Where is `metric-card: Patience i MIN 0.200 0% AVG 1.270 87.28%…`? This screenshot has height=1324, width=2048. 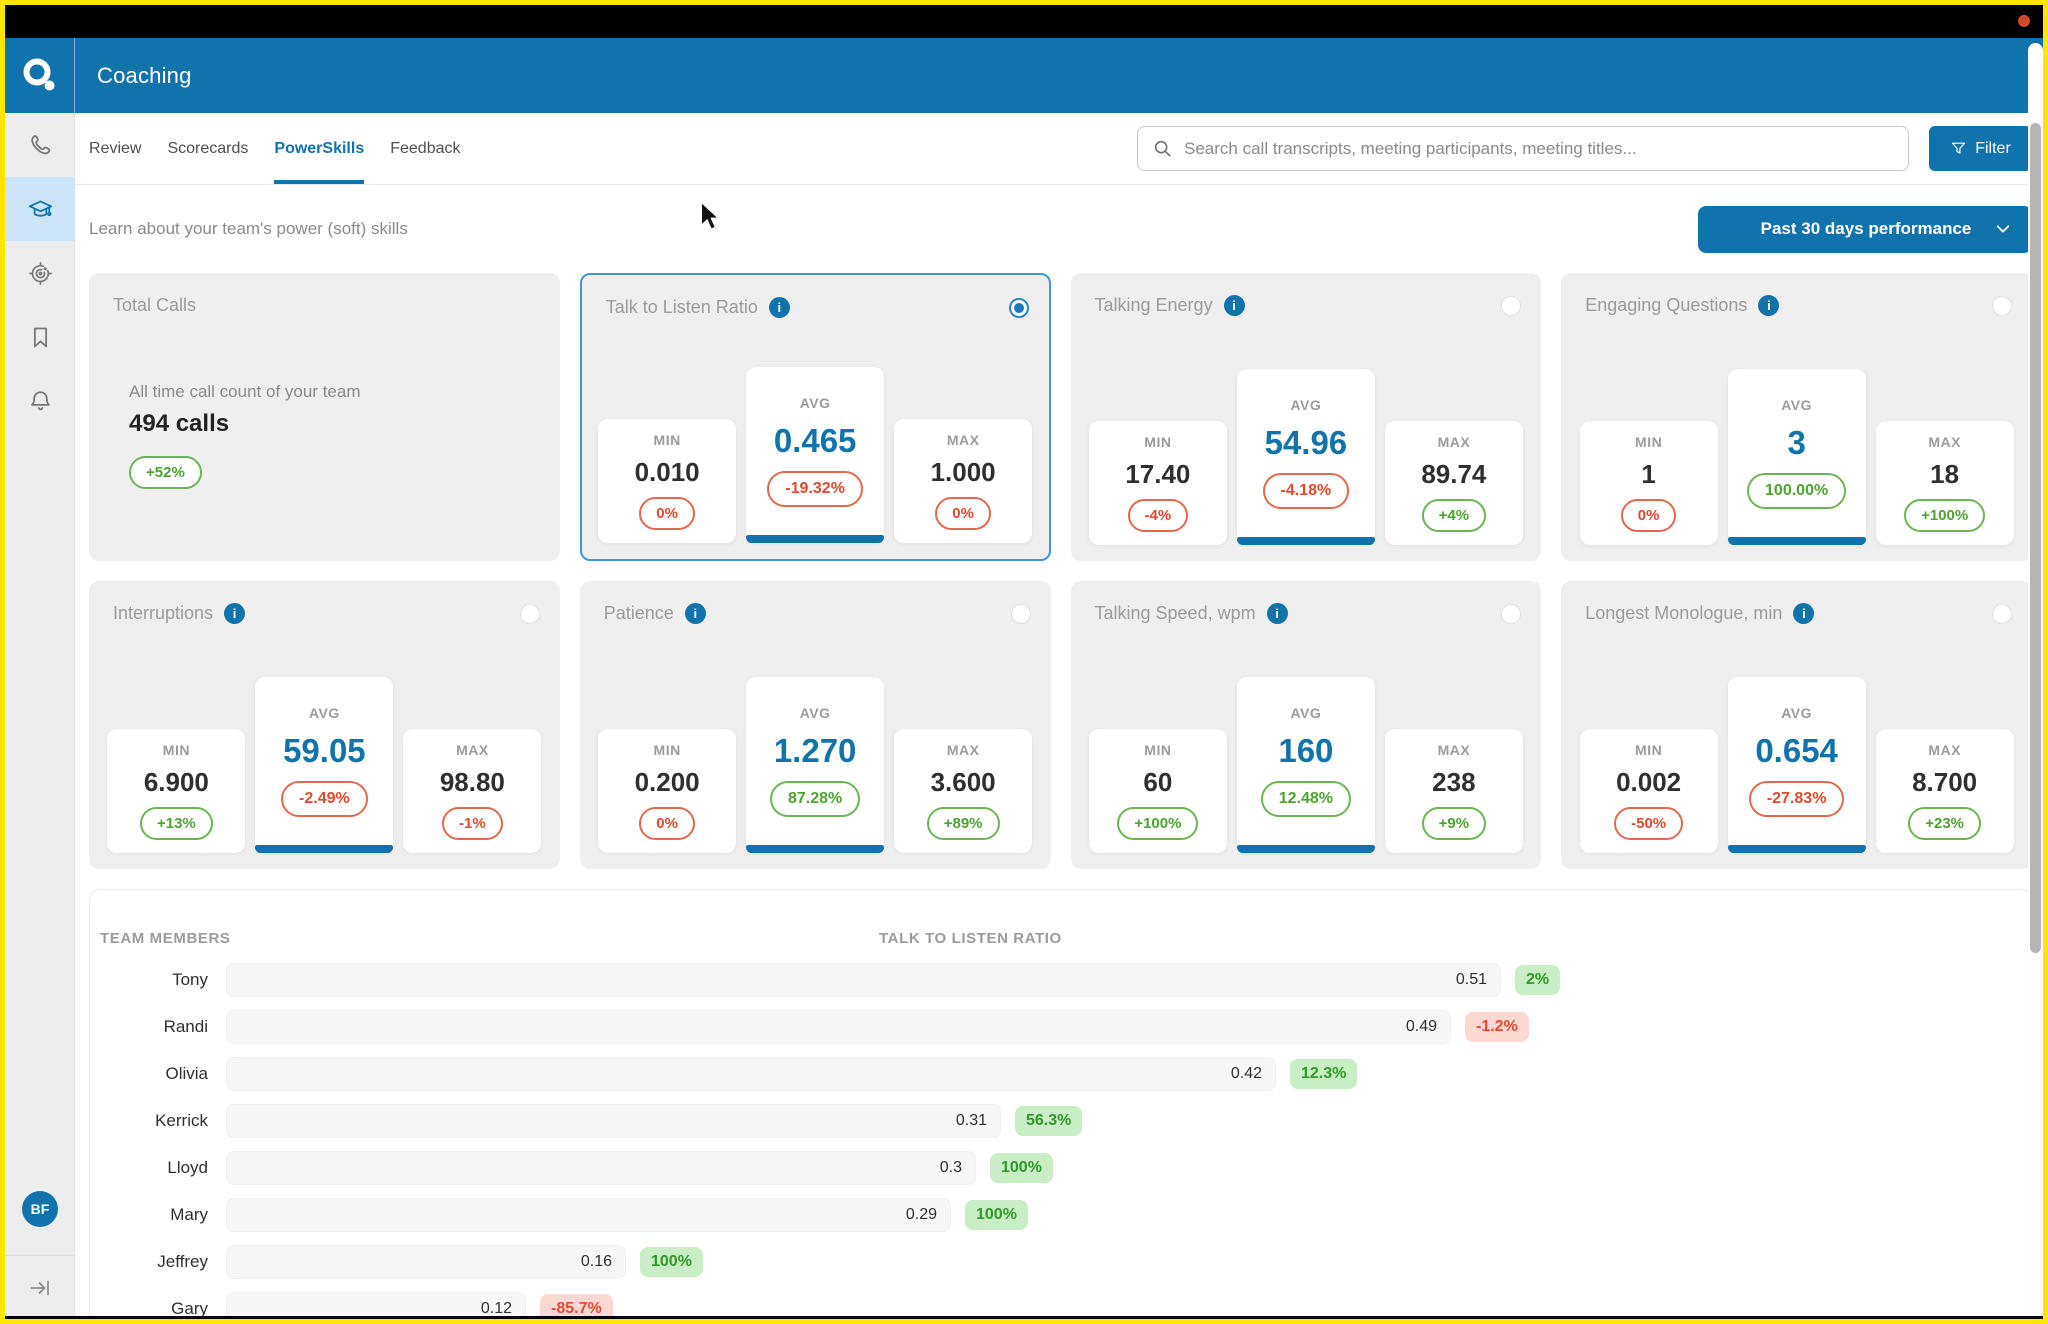
metric-card: Patience i MIN 0.200 0% AVG 1.270 87.28%… is located at coordinates (815, 725).